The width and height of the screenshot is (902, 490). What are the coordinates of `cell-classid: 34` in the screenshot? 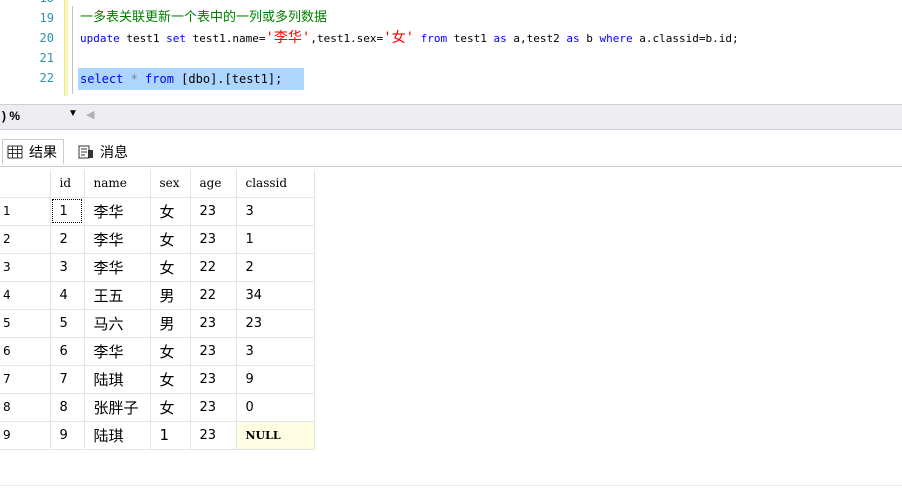 It's located at (275, 295).